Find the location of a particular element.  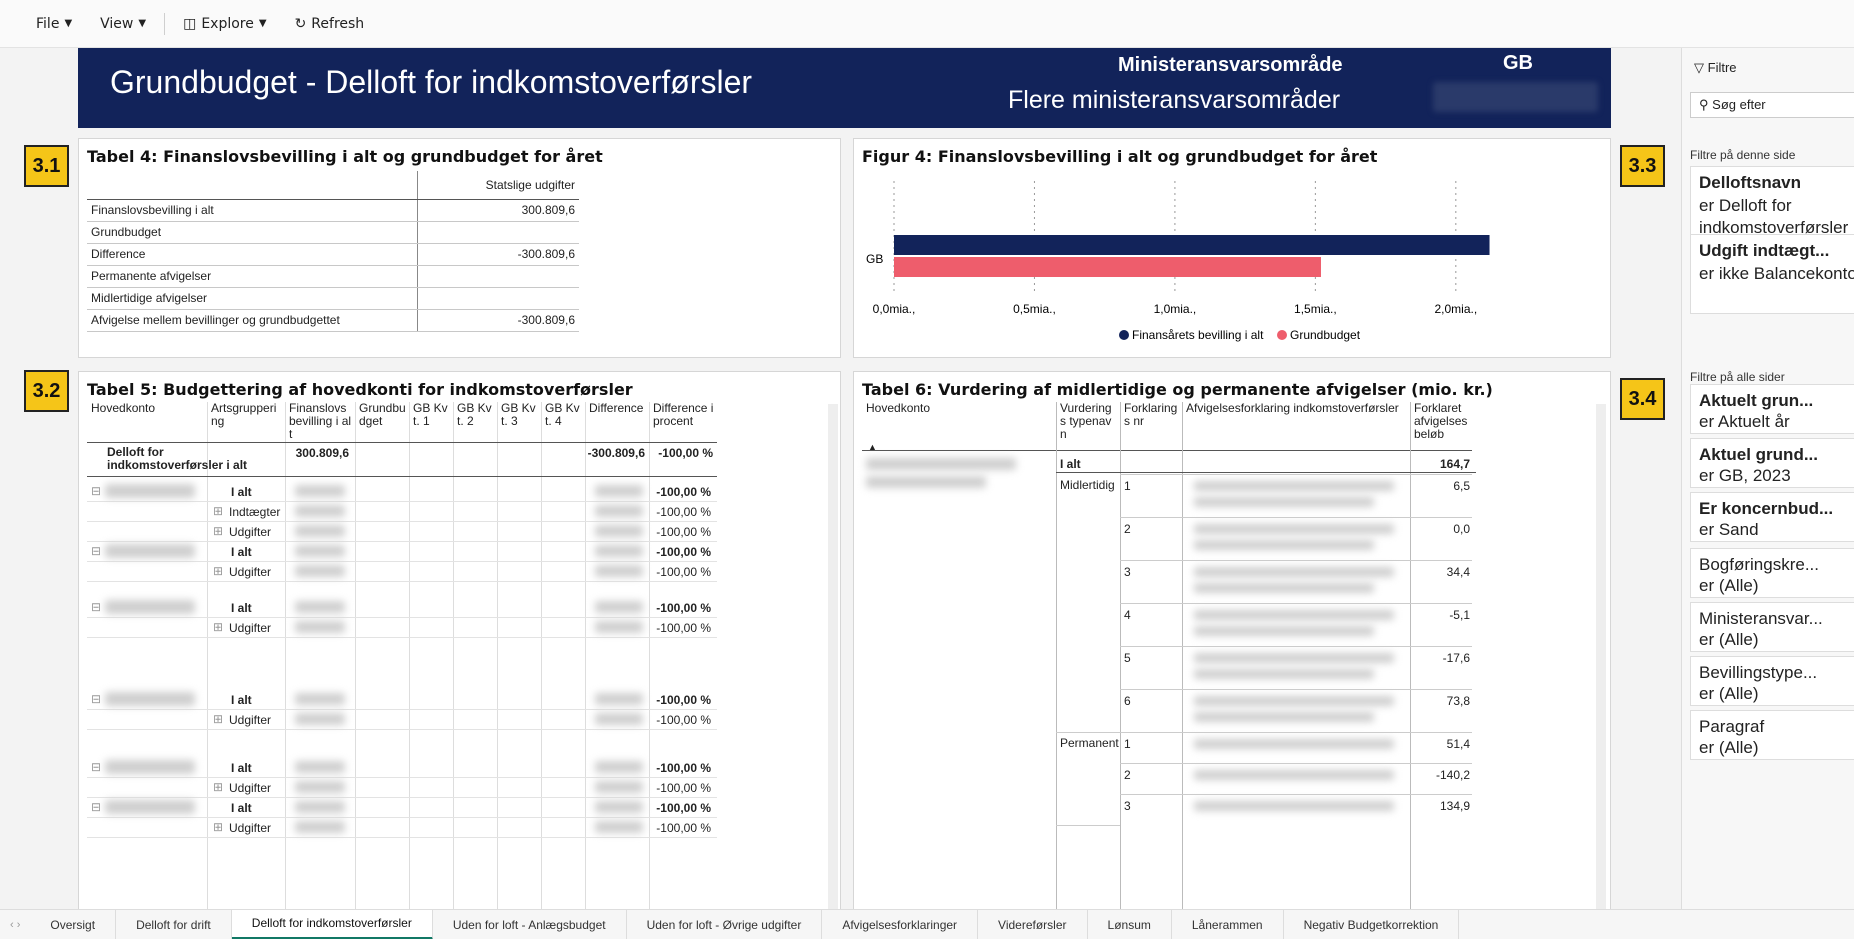

table-row: 6 73,8 is located at coordinates (1296, 710).